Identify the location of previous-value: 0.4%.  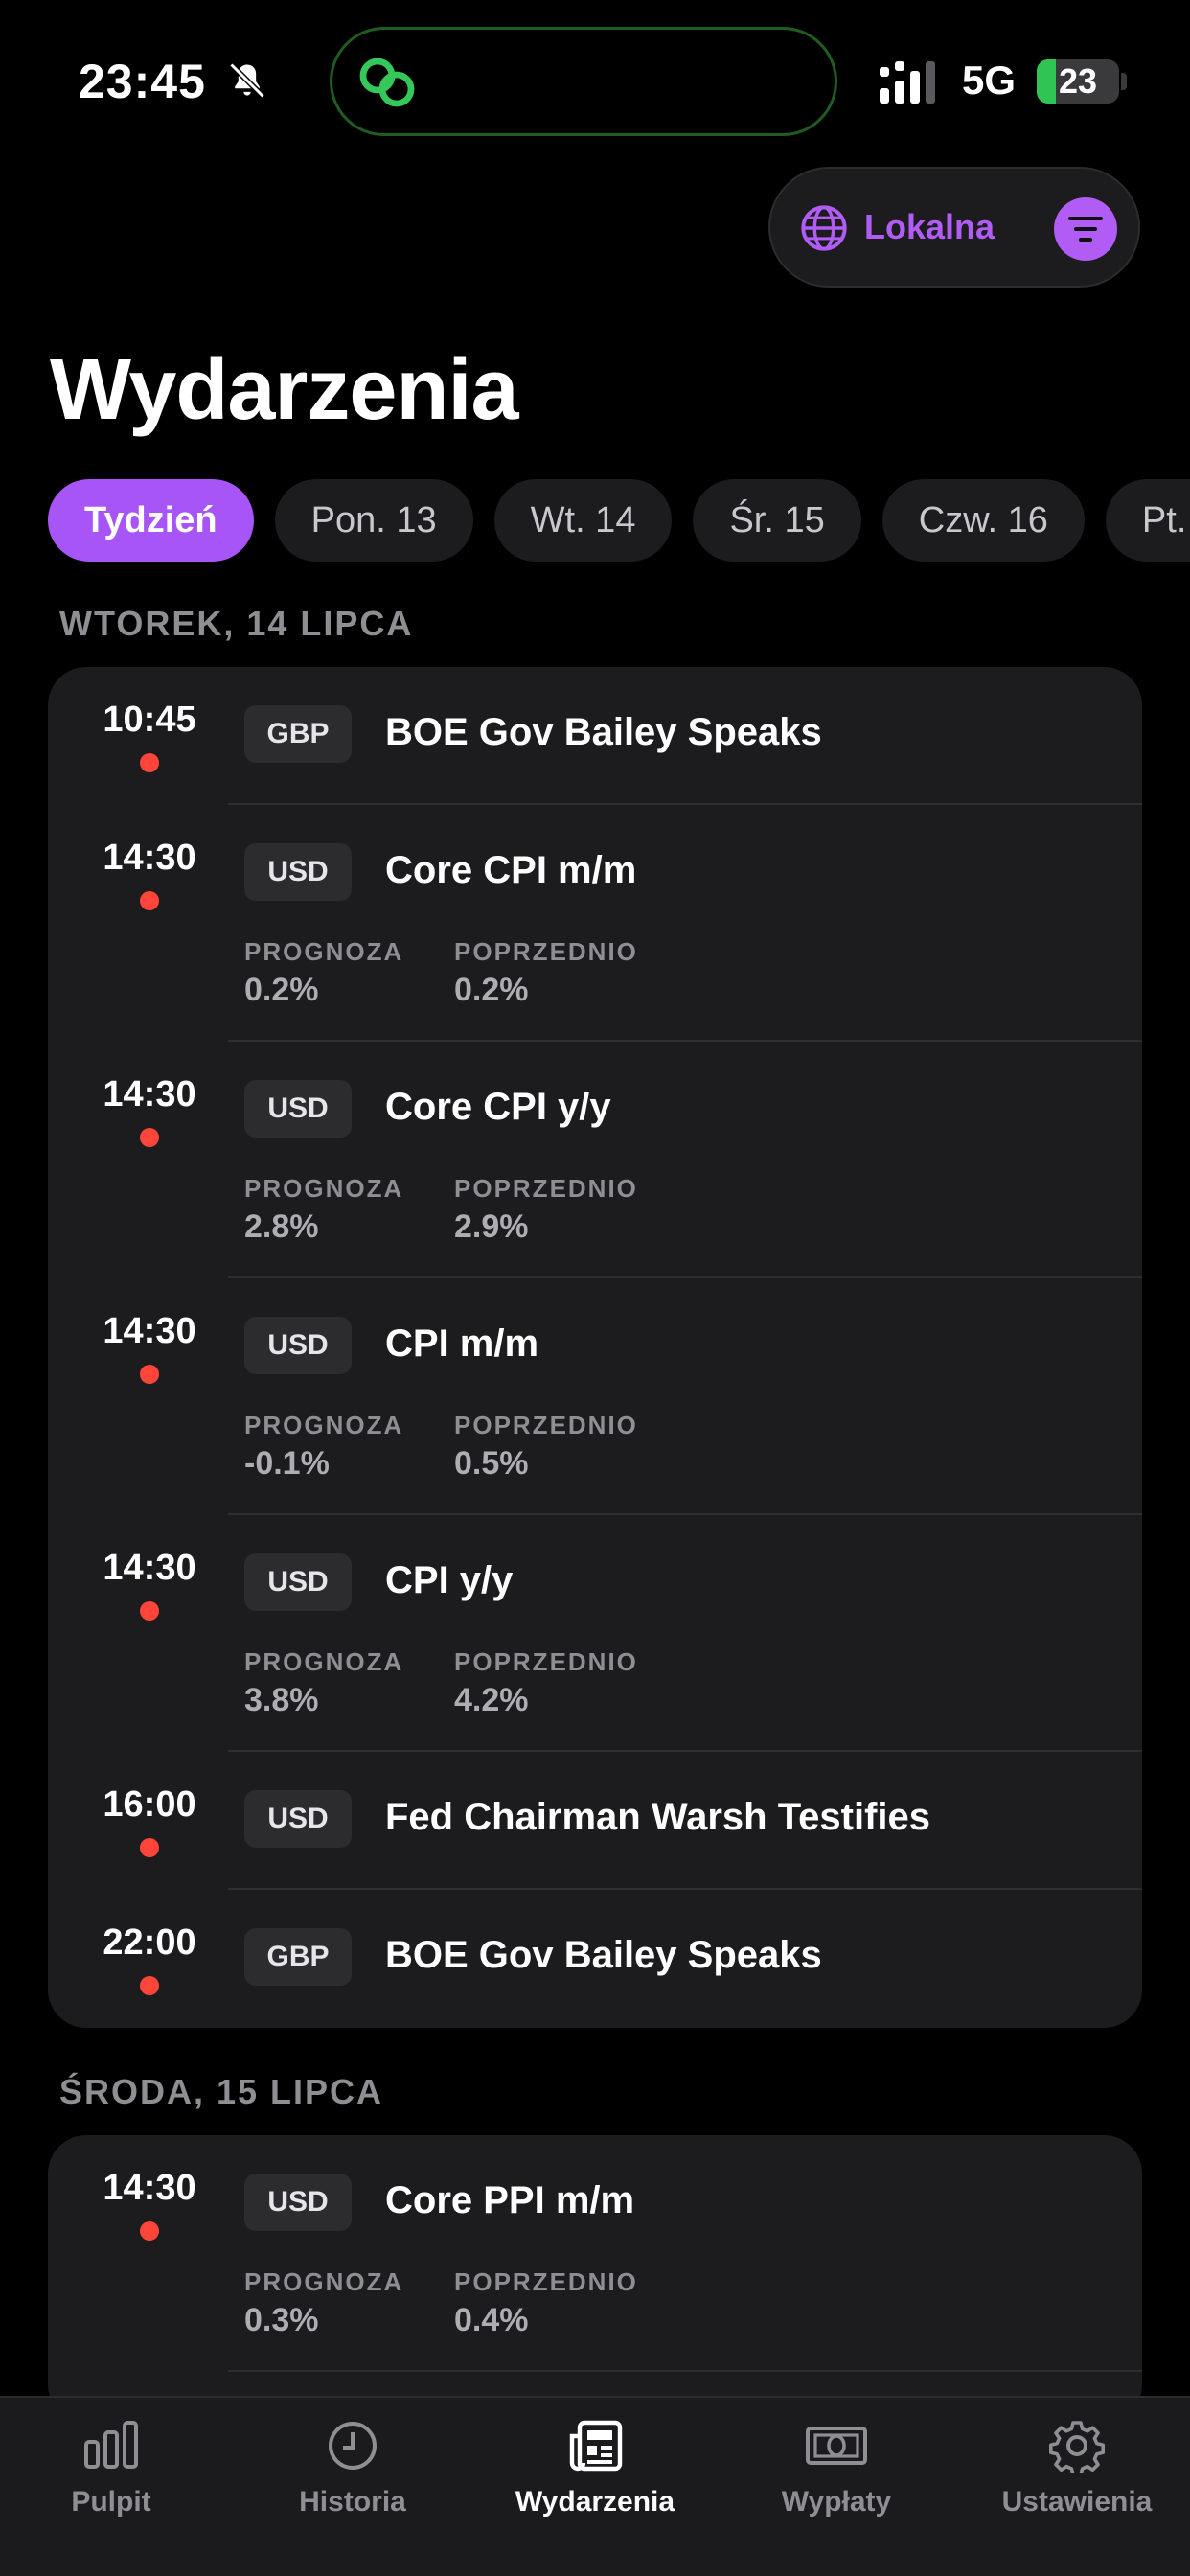
(492, 2320).